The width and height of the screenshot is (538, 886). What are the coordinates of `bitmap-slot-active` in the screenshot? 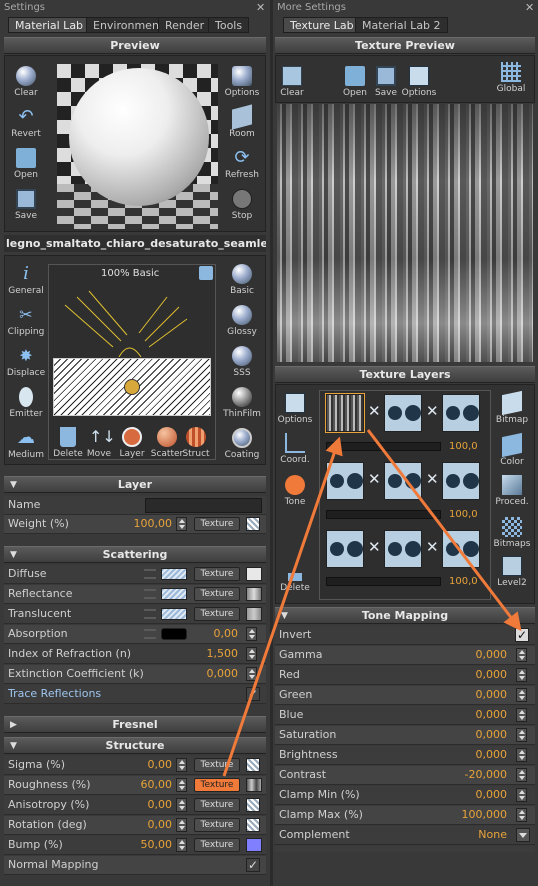 It's located at (345, 413).